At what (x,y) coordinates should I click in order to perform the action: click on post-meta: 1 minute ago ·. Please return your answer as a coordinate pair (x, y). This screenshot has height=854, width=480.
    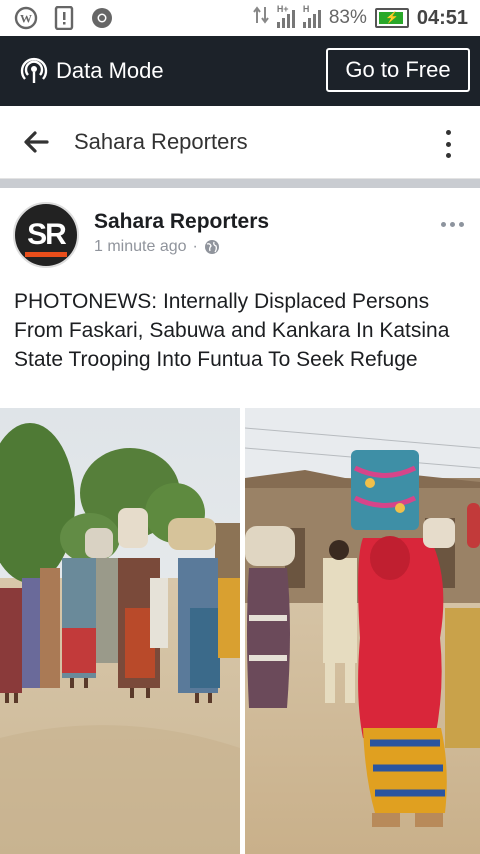
    Looking at the image, I should click on (157, 247).